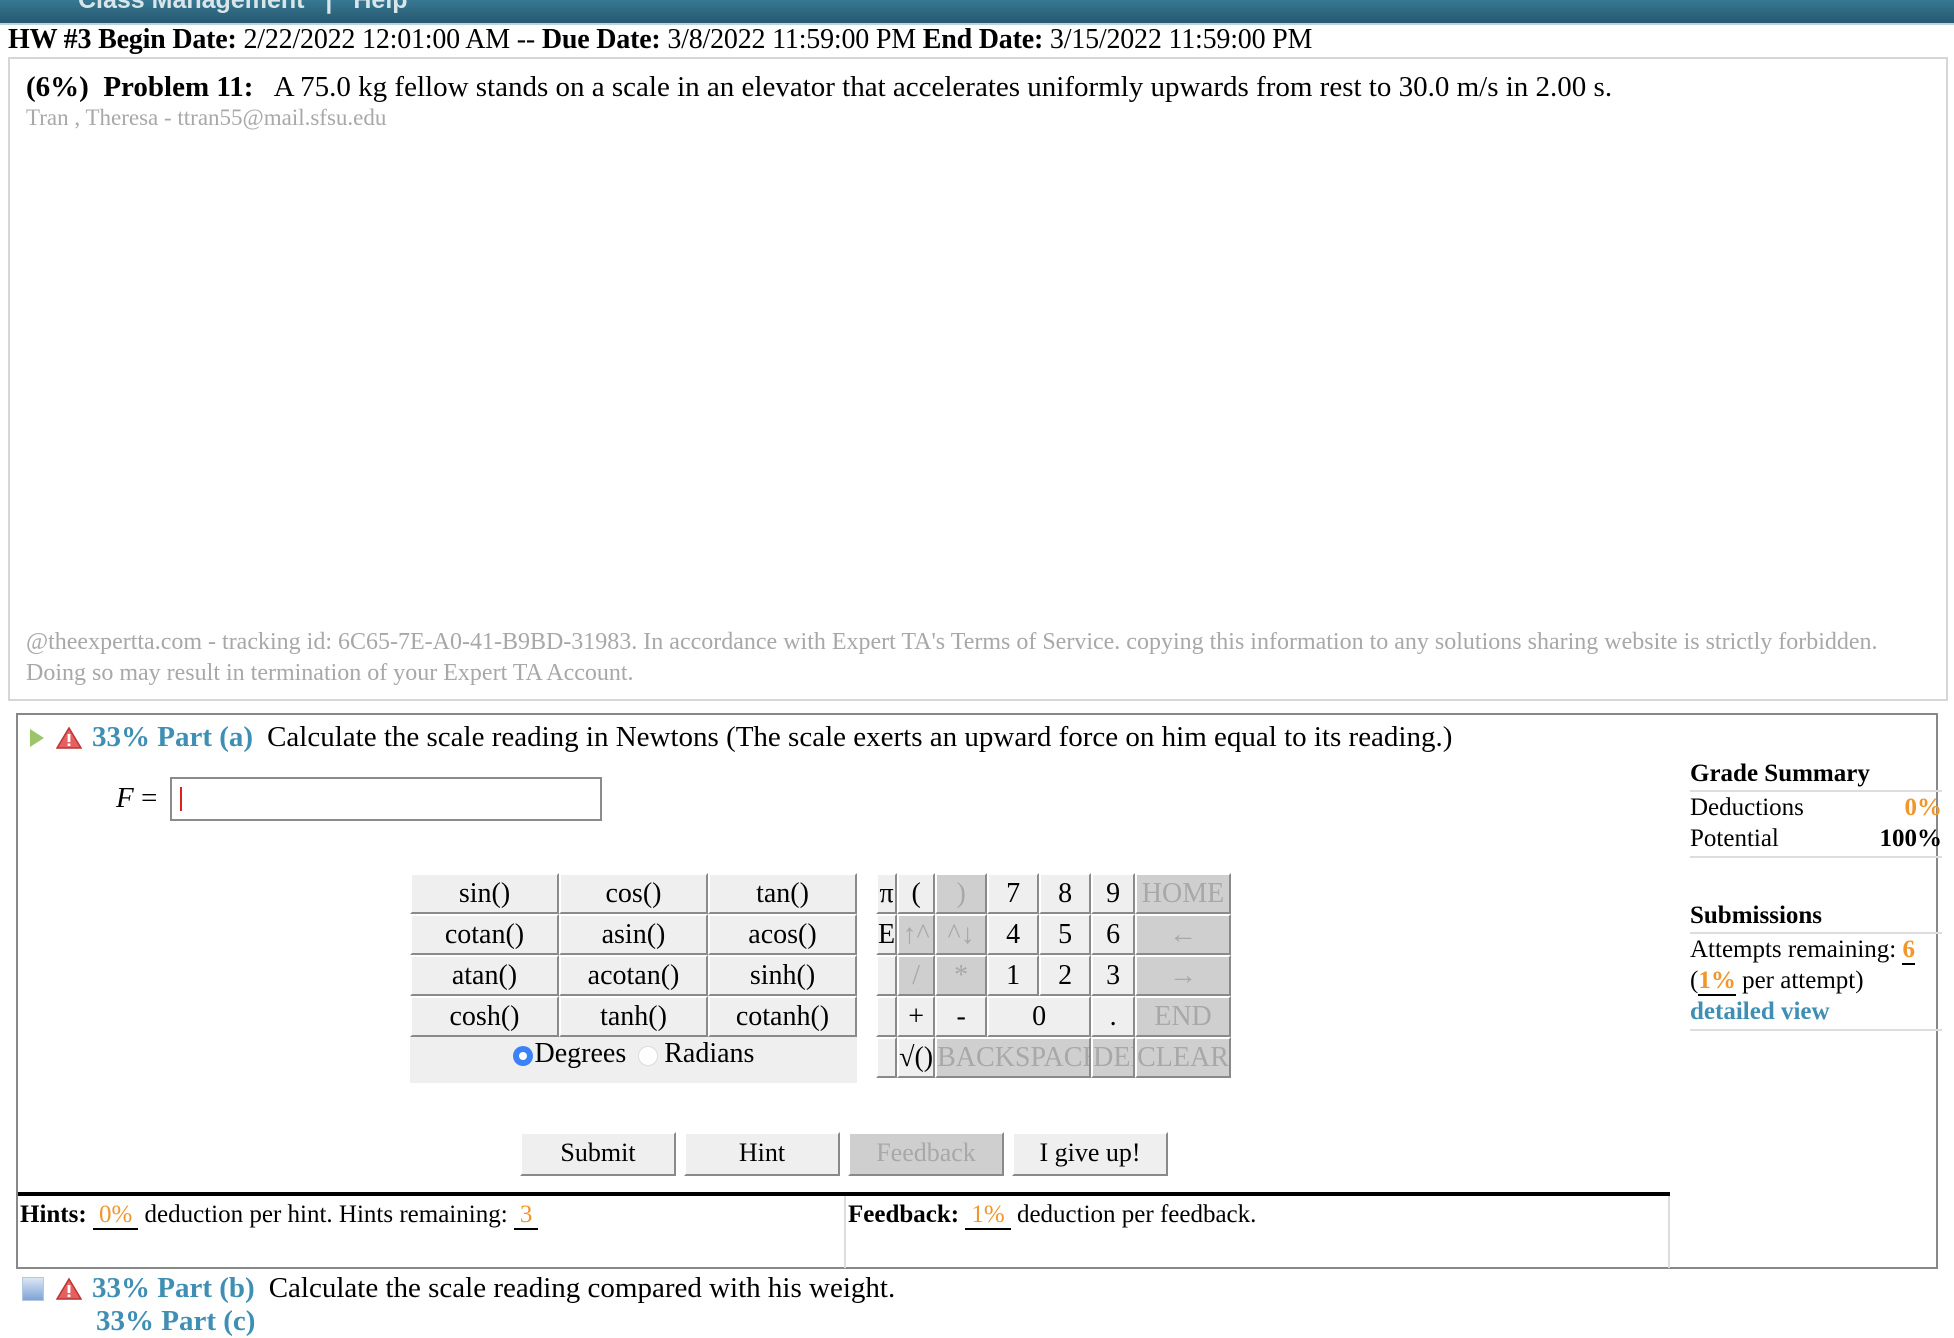 This screenshot has height=1338, width=1954. What do you see at coordinates (633, 975) in the screenshot?
I see `key-acotan: acotan()` at bounding box center [633, 975].